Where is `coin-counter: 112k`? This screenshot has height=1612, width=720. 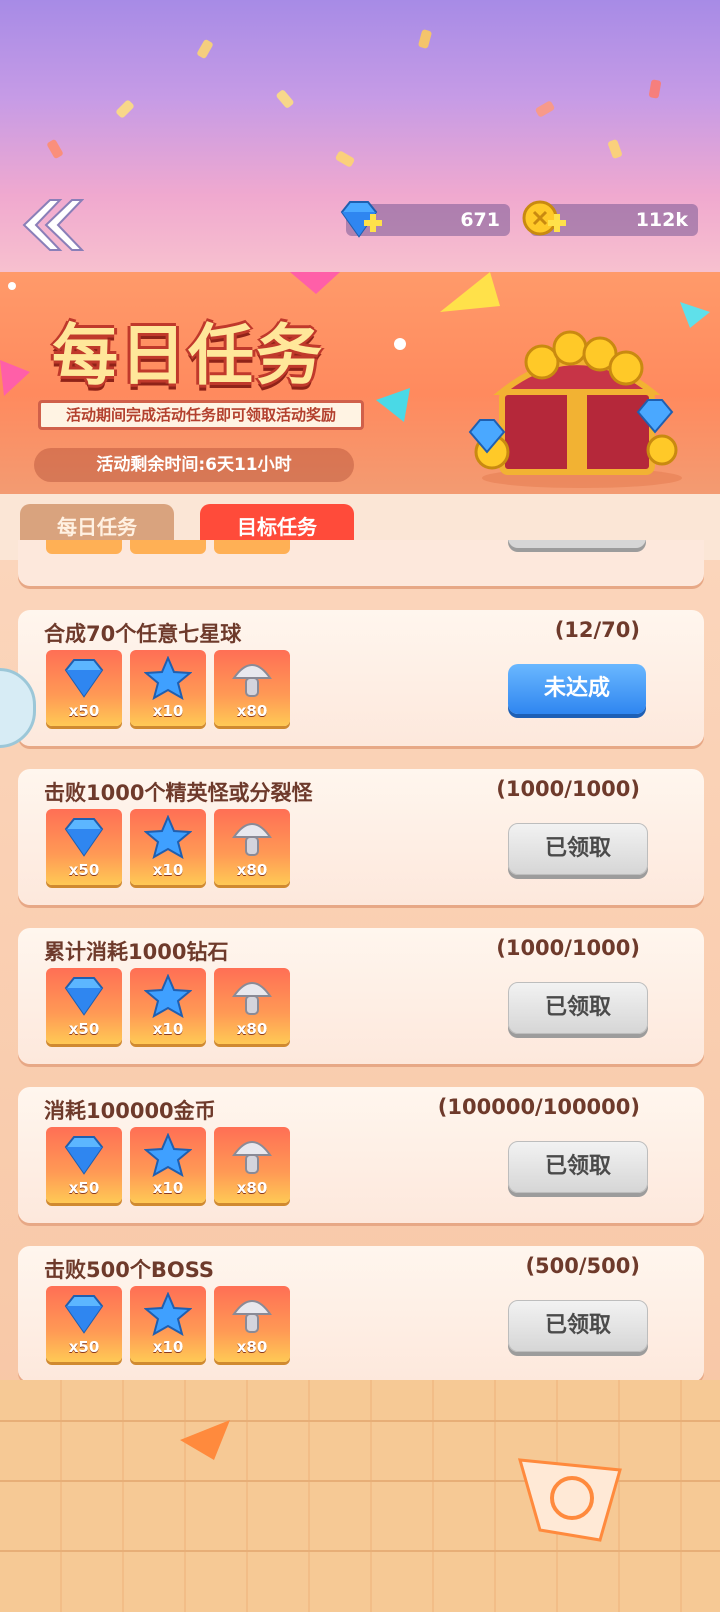
coin-counter: 112k is located at coordinates (610, 218).